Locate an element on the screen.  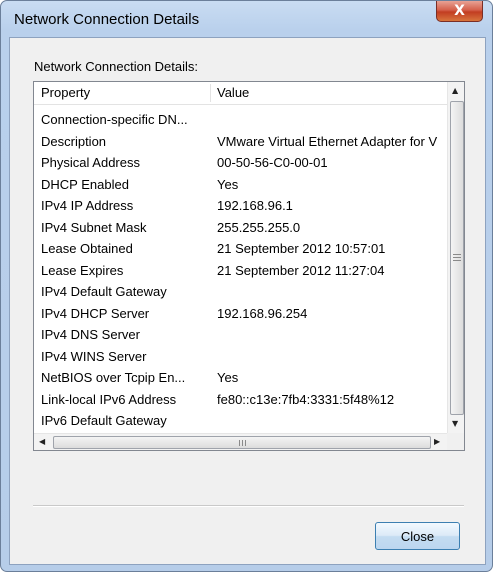
table-row: NetBIOS over Tcpip En... Yes is located at coordinates (240, 378).